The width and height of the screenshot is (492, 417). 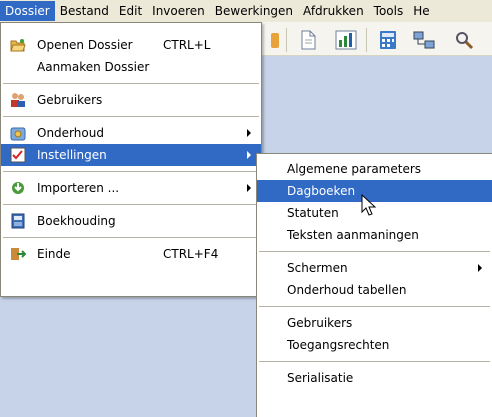 What do you see at coordinates (464, 40) in the screenshot?
I see `magnifier-icon` at bounding box center [464, 40].